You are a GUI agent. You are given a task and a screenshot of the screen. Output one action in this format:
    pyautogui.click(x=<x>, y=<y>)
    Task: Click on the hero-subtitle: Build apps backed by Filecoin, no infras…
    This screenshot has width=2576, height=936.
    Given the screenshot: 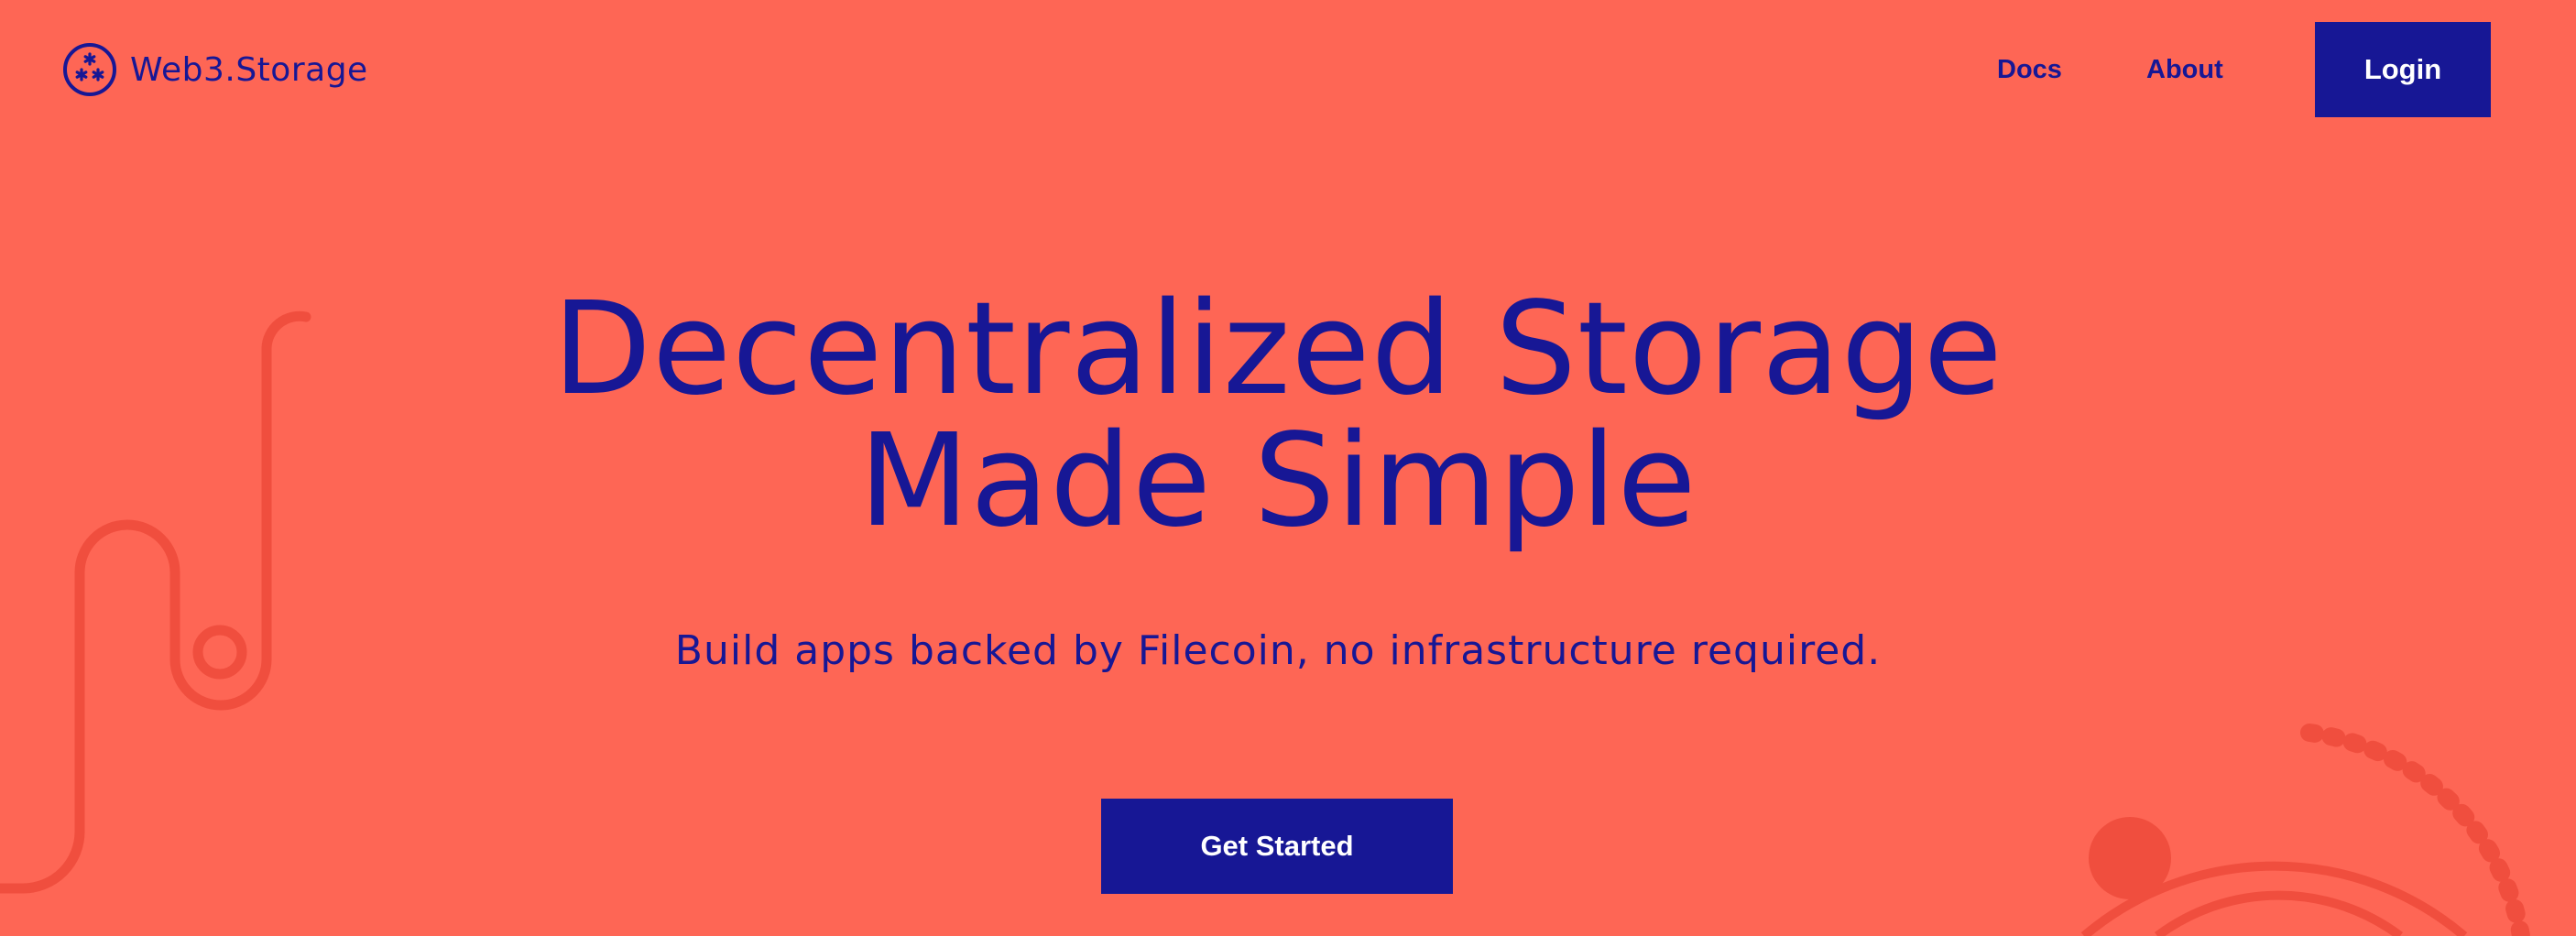 What is the action you would take?
    pyautogui.click(x=1278, y=650)
    